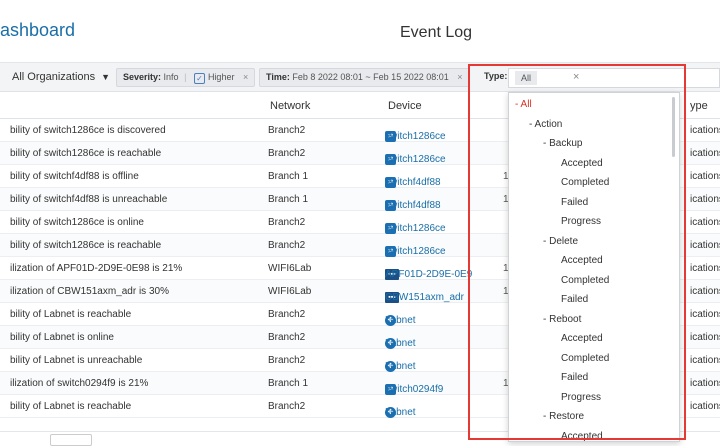 This screenshot has width=720, height=446. I want to click on app-header: ashboard Event Log, so click(360, 31).